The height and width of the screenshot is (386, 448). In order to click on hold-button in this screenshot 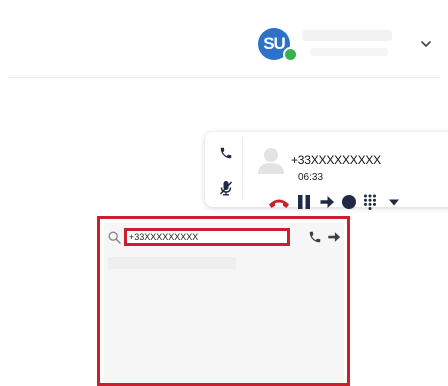, I will do `click(304, 202)`.